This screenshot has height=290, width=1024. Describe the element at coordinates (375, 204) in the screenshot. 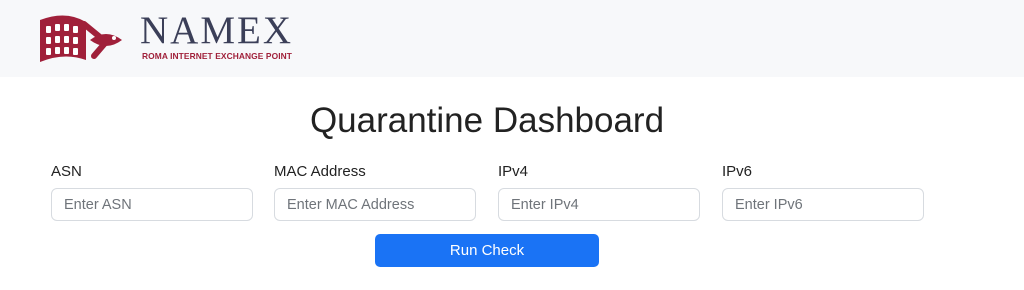

I see `mac-address-input` at that location.